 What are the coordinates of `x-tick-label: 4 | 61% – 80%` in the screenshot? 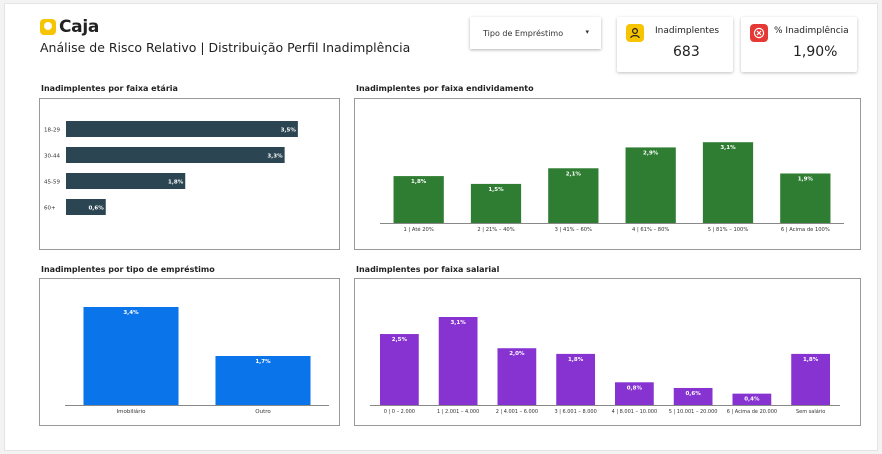 It's located at (650, 230).